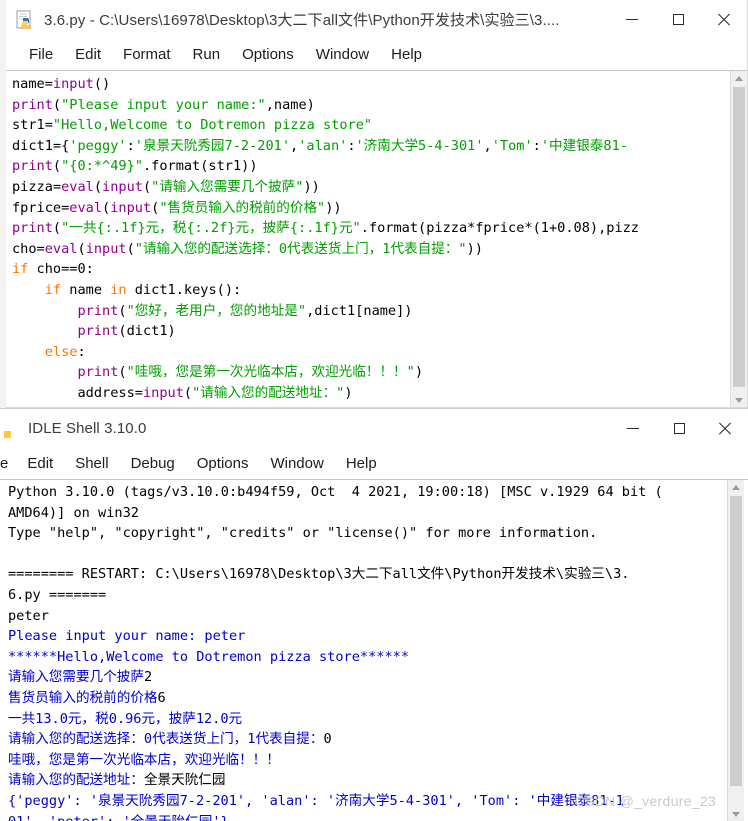 The width and height of the screenshot is (748, 821). I want to click on menu-run: Run, so click(207, 55).